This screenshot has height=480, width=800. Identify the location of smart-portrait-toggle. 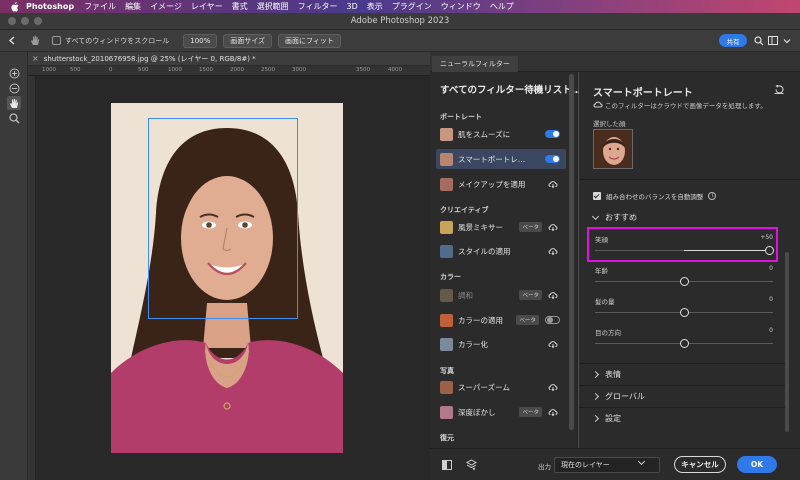
(552, 159).